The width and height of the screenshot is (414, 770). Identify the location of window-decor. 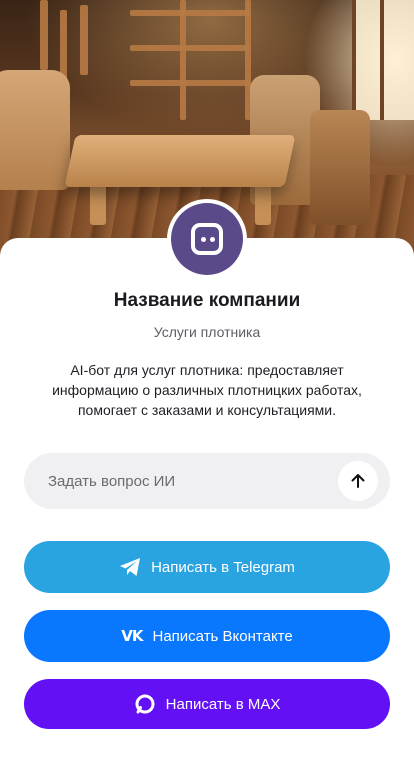
(383, 60).